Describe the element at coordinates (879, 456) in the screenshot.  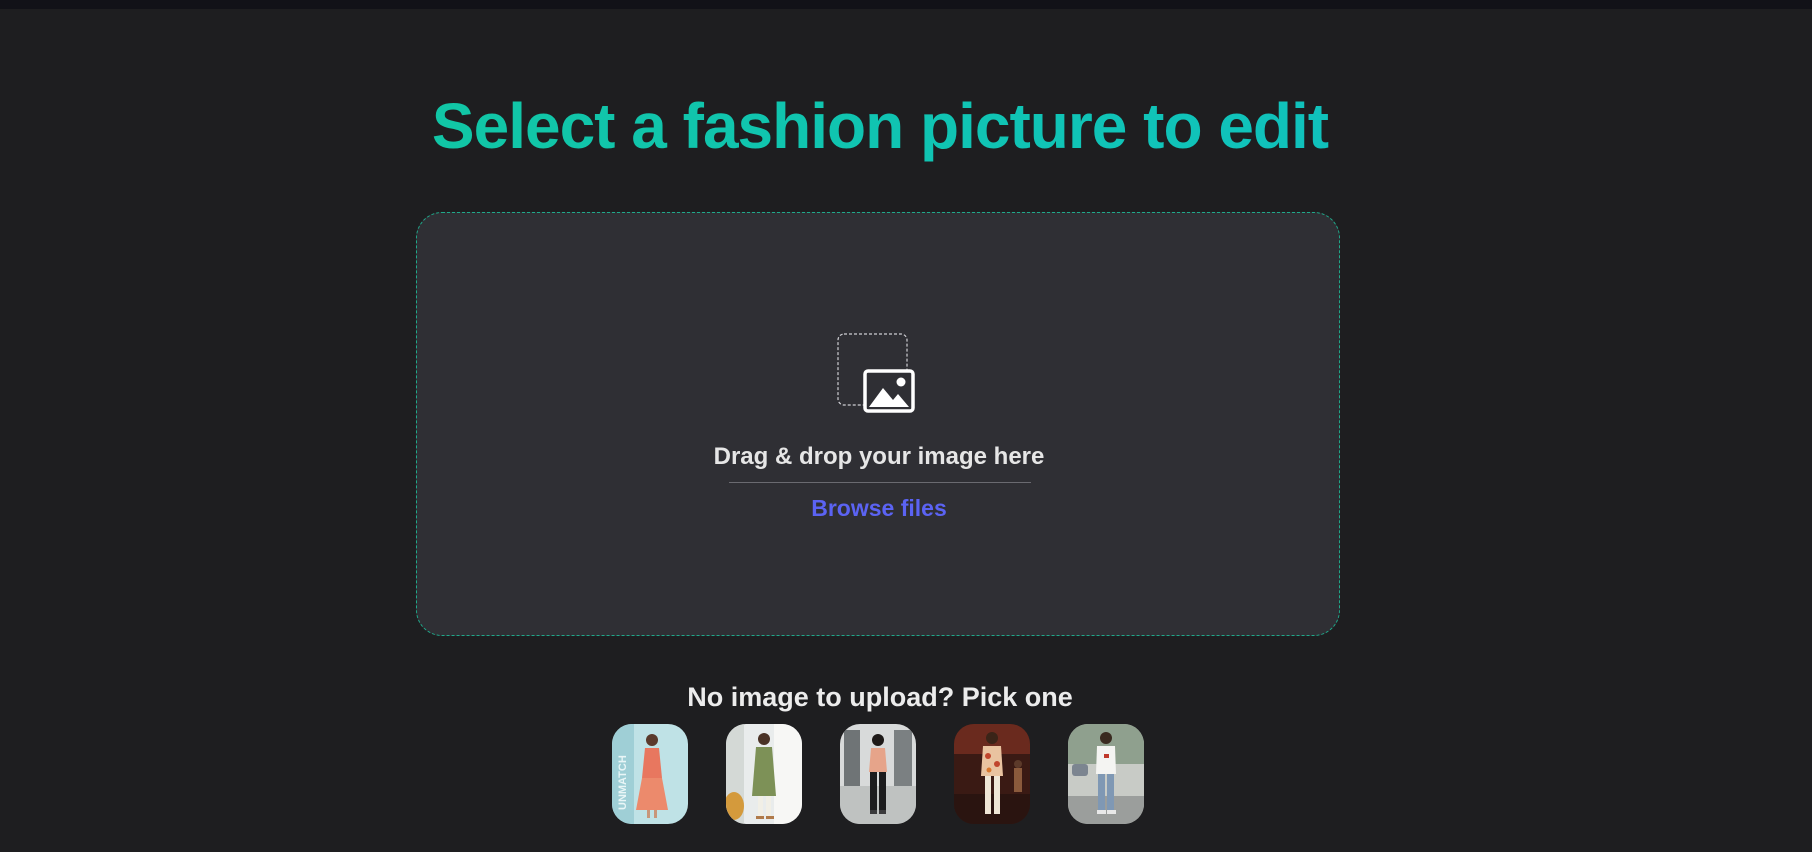
I see `drop-instruction: Drag & drop your image here` at that location.